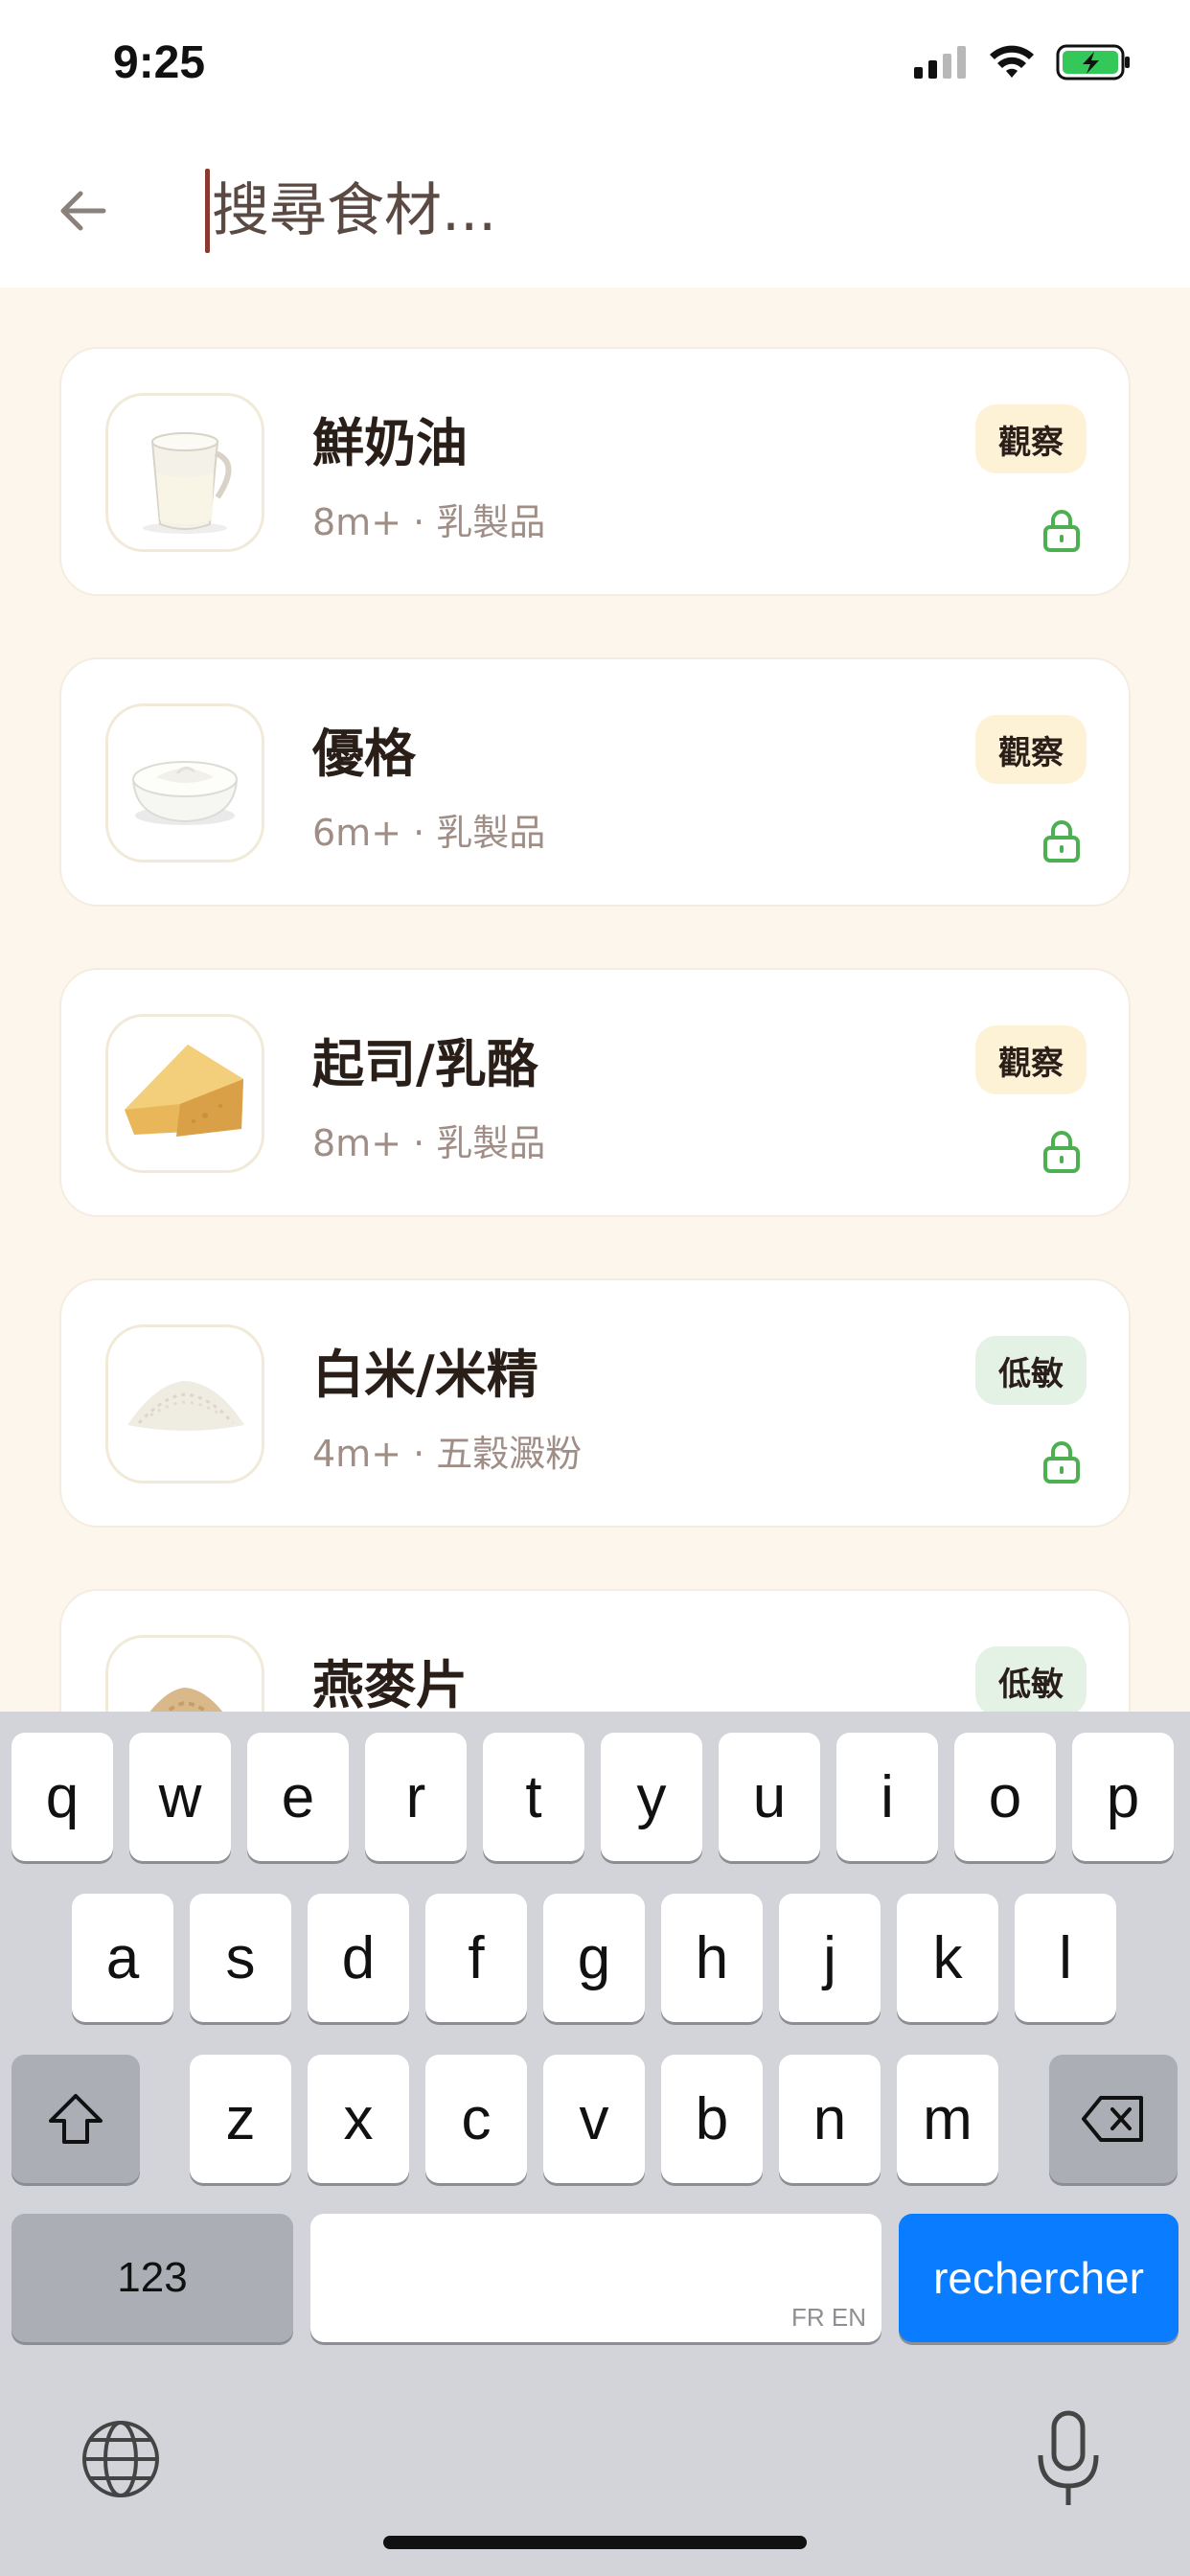  Describe the element at coordinates (425, 1064) in the screenshot. I see `ingredient-name: 起司/乳酪` at that location.